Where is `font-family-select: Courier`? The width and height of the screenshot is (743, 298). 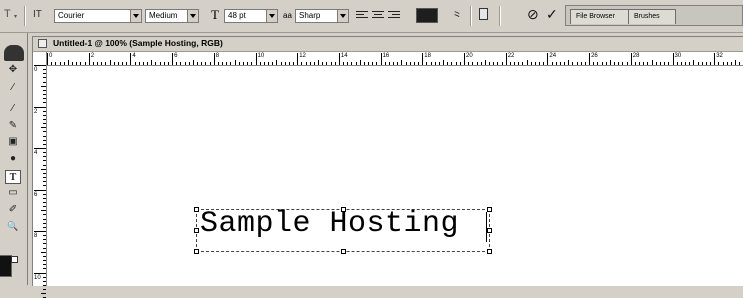
font-family-select: Courier is located at coordinates (98, 16).